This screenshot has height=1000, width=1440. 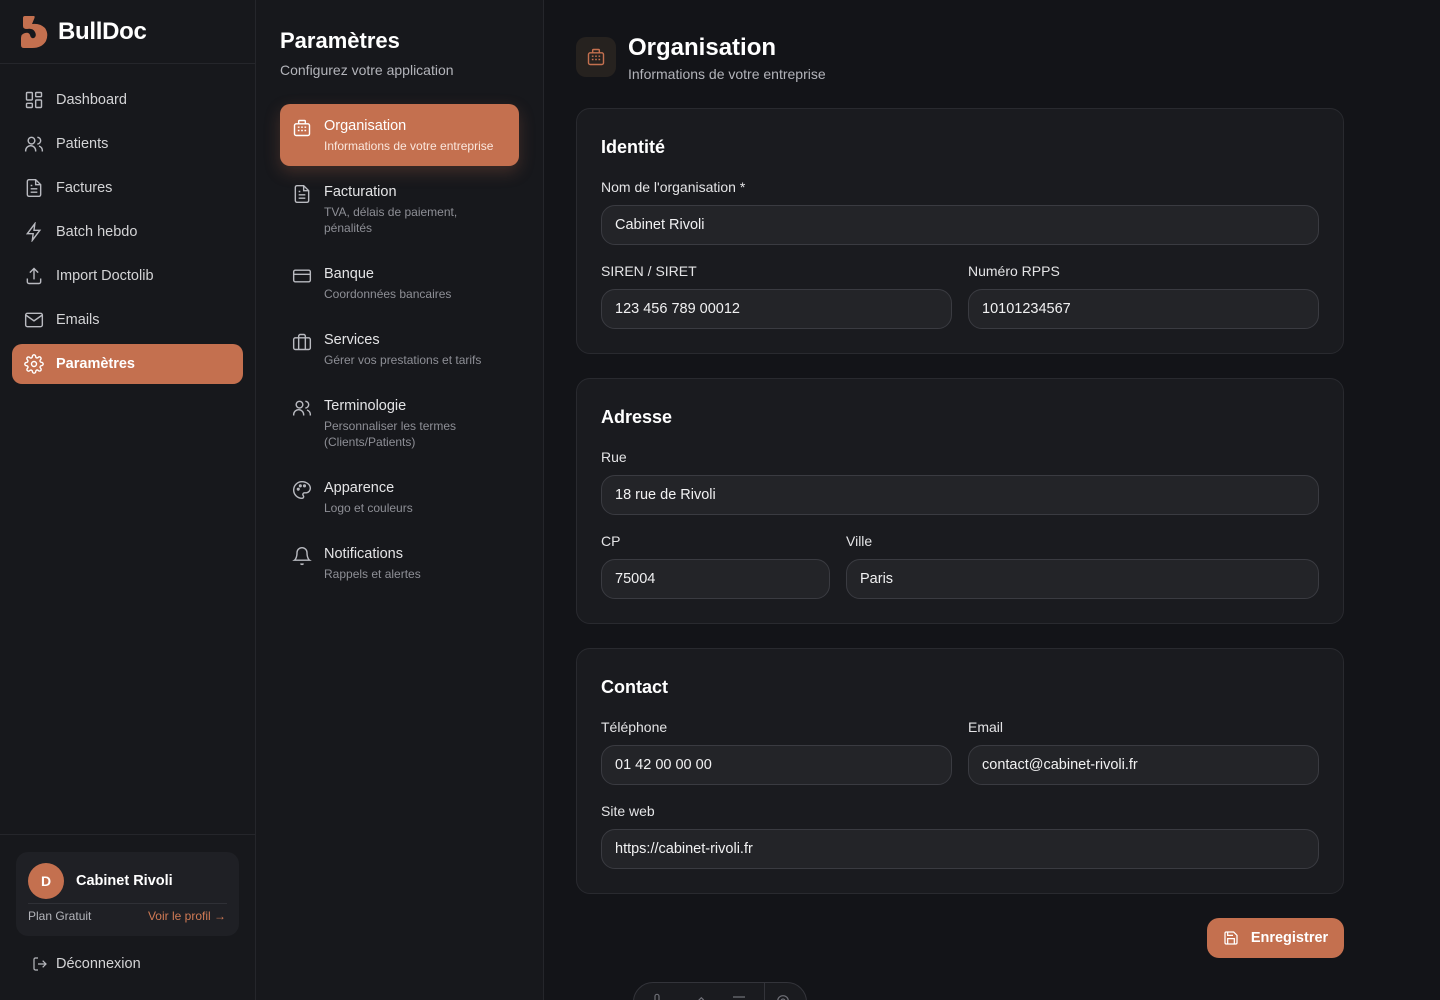 What do you see at coordinates (614, 457) in the screenshot?
I see `street-label: Rue` at bounding box center [614, 457].